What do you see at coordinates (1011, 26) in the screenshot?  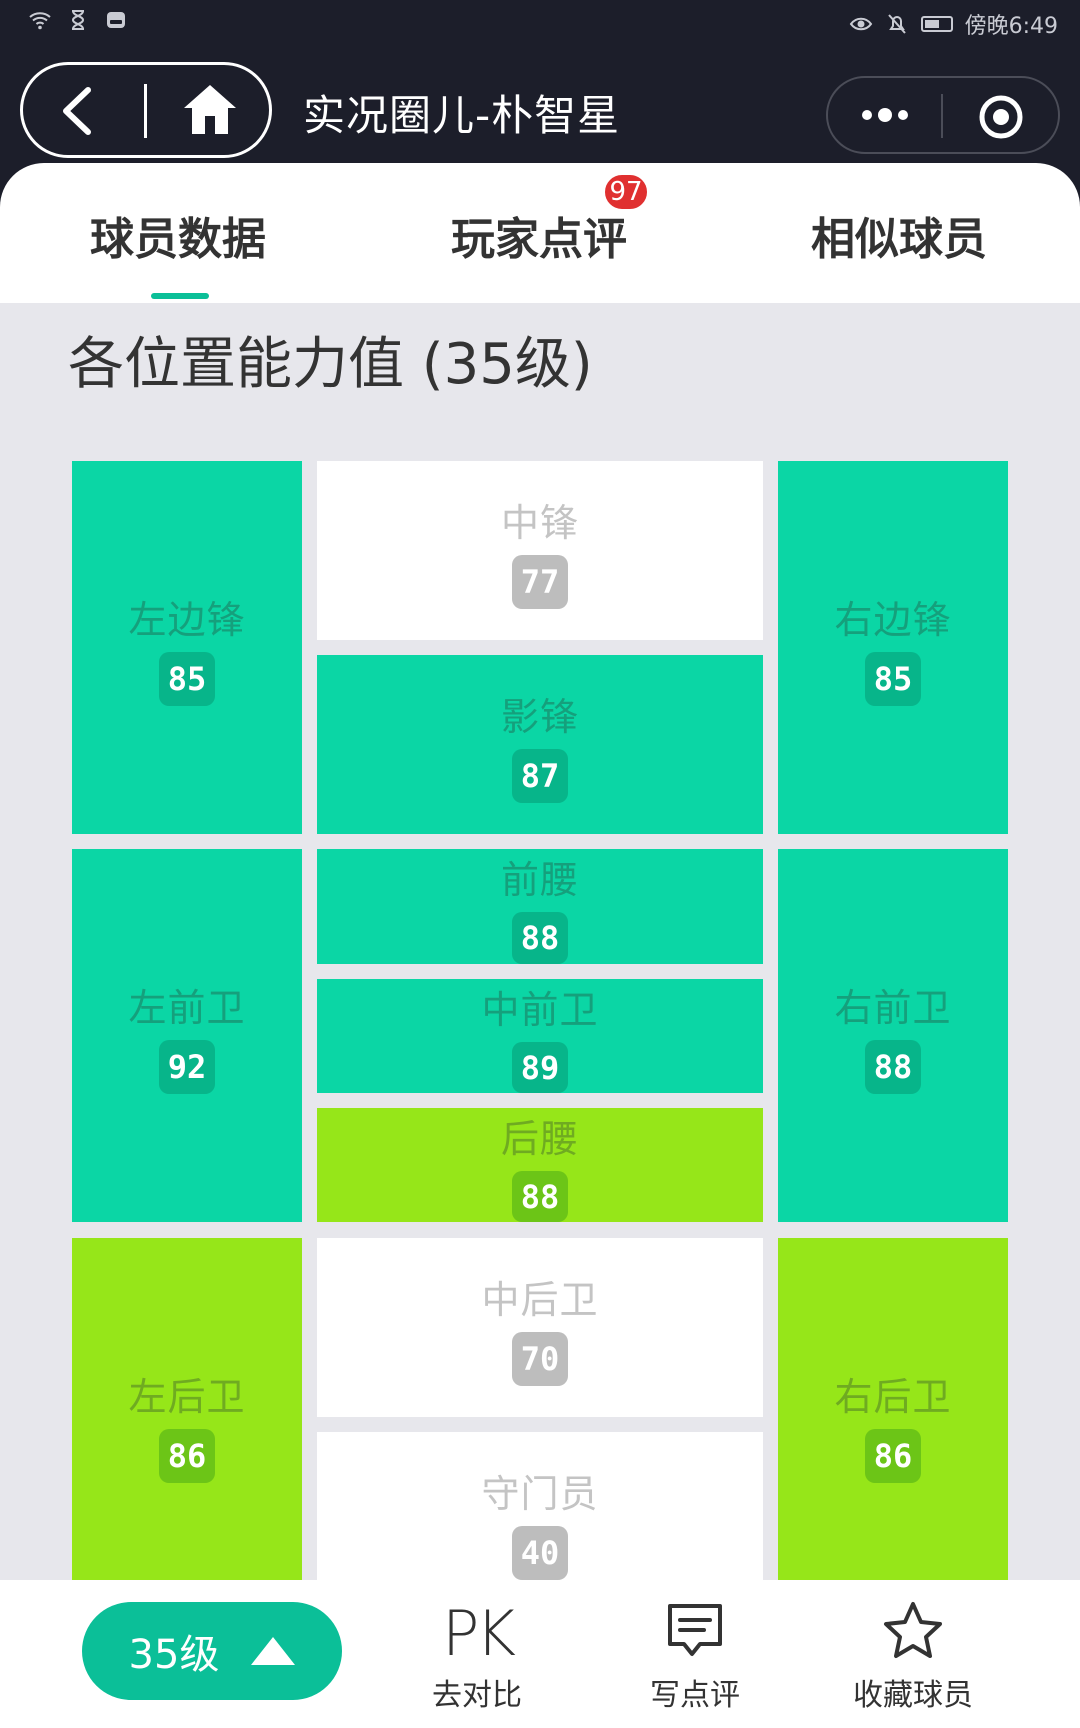 I see `status-time: 傍晚6:49` at bounding box center [1011, 26].